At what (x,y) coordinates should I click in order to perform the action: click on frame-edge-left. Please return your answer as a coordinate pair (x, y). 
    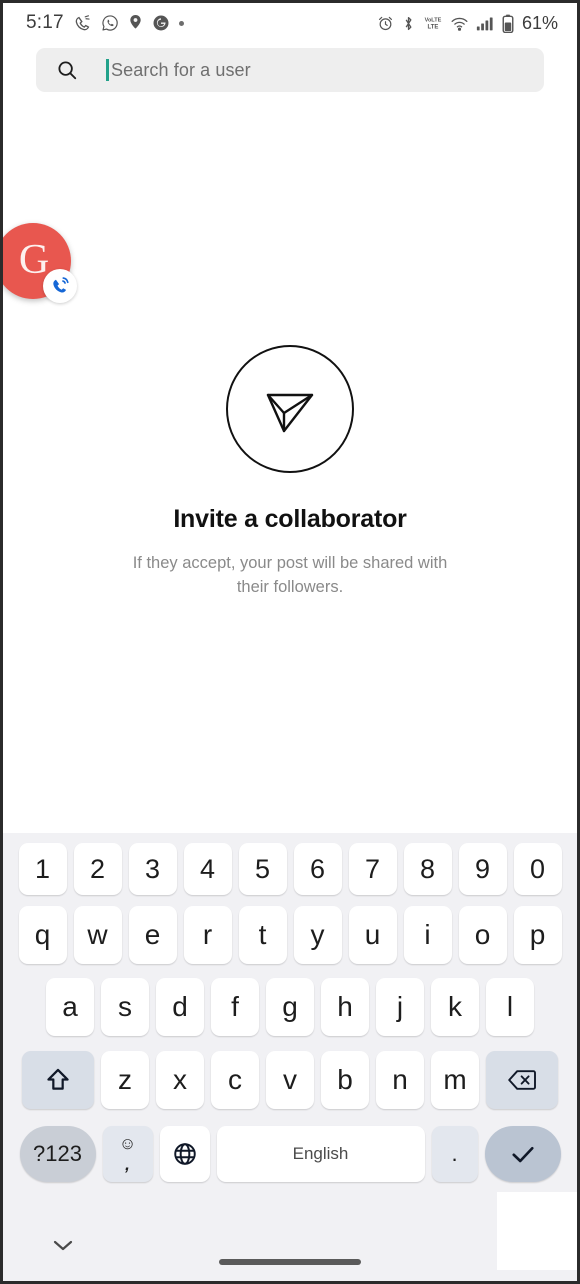
    Looking at the image, I should click on (1, 642).